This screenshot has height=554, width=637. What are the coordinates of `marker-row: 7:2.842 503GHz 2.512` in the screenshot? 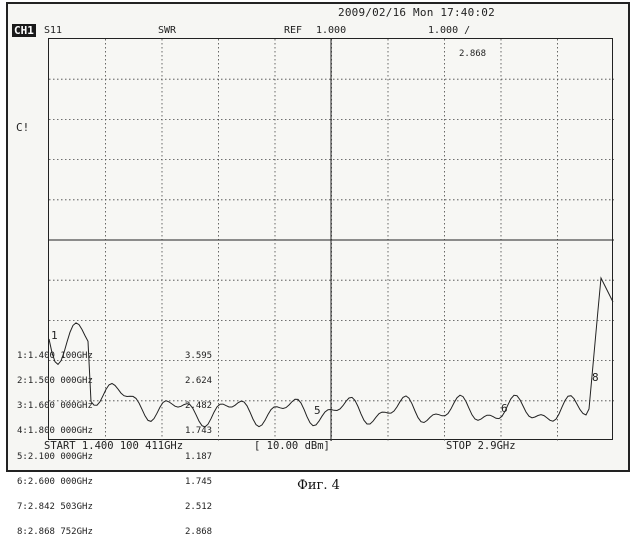 It's located at (121, 507).